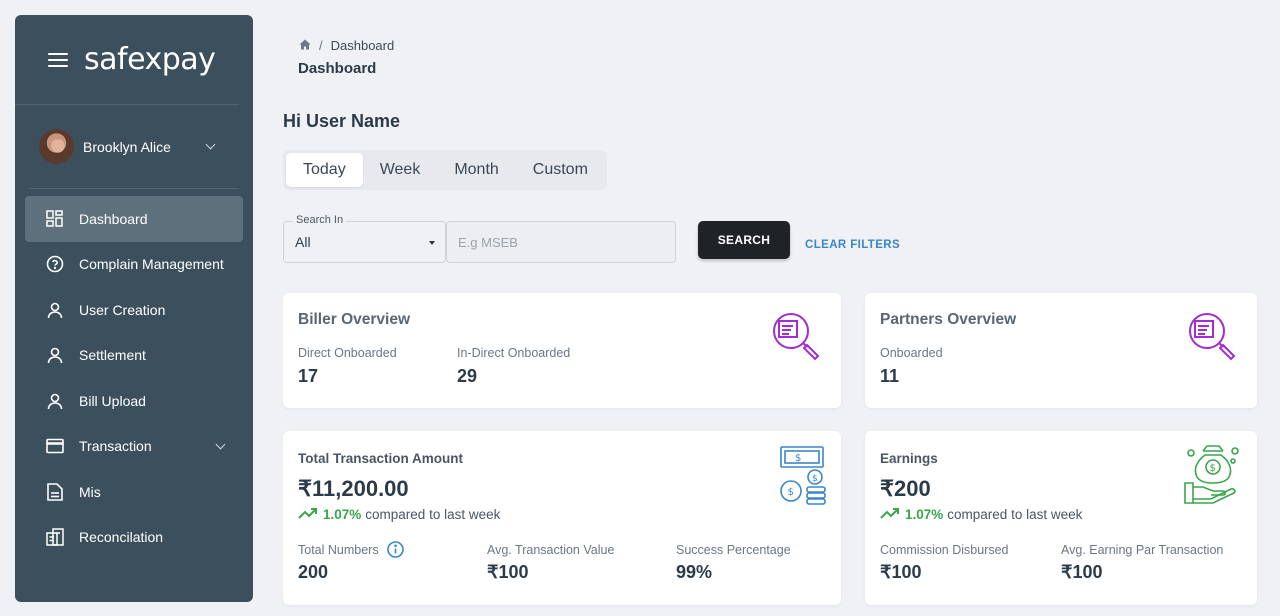 Image resolution: width=1280 pixels, height=616 pixels. I want to click on success-percentage-label: Success Percentage, so click(733, 550).